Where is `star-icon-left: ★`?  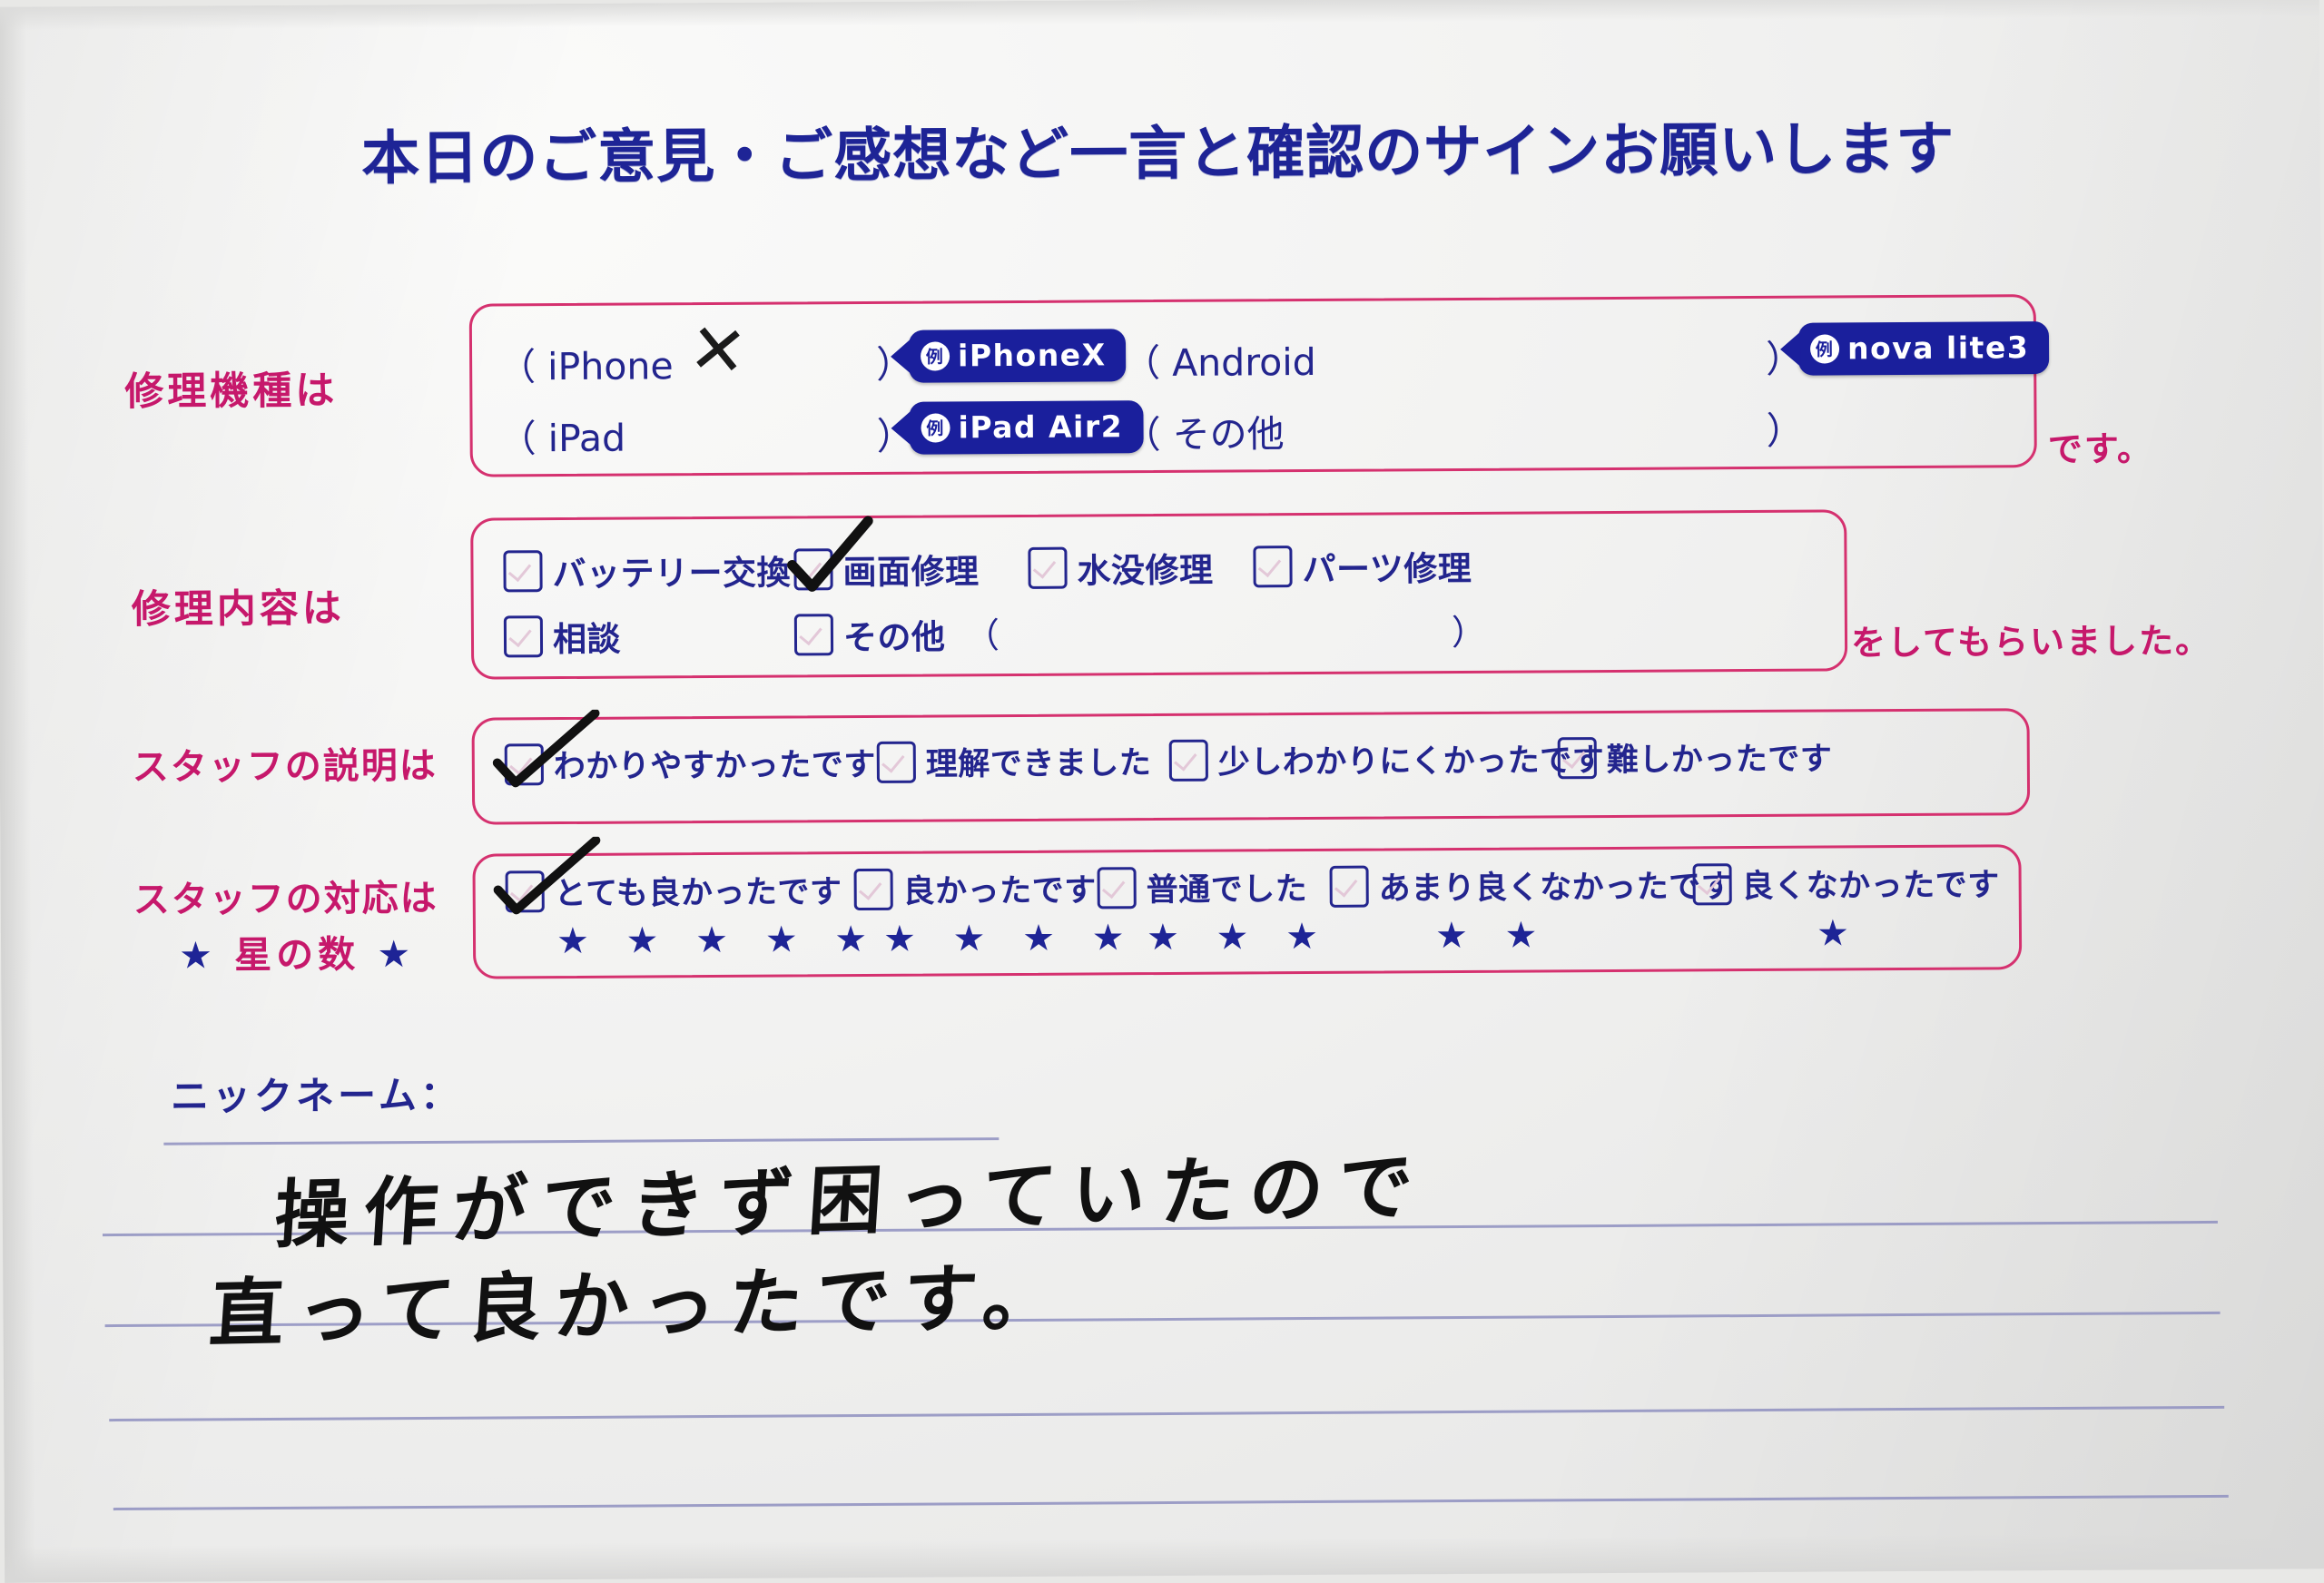
star-icon-left: ★ is located at coordinates (198, 956).